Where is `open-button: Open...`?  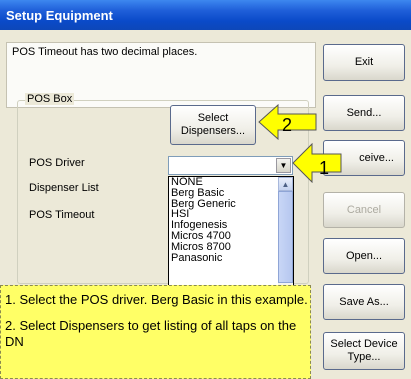
open-button: Open... is located at coordinates (364, 256).